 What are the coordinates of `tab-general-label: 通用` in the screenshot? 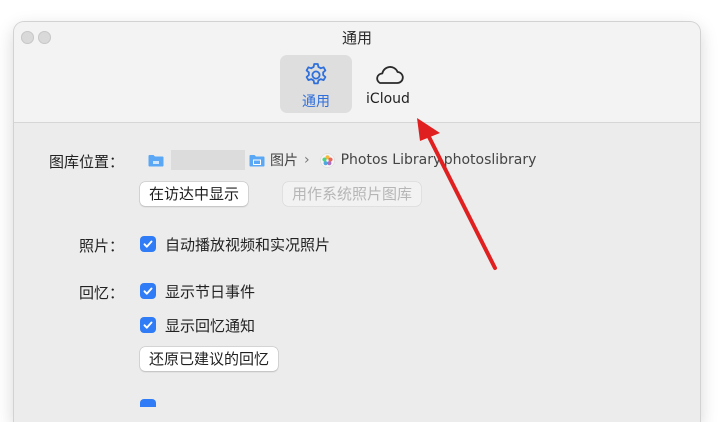 It's located at (316, 102).